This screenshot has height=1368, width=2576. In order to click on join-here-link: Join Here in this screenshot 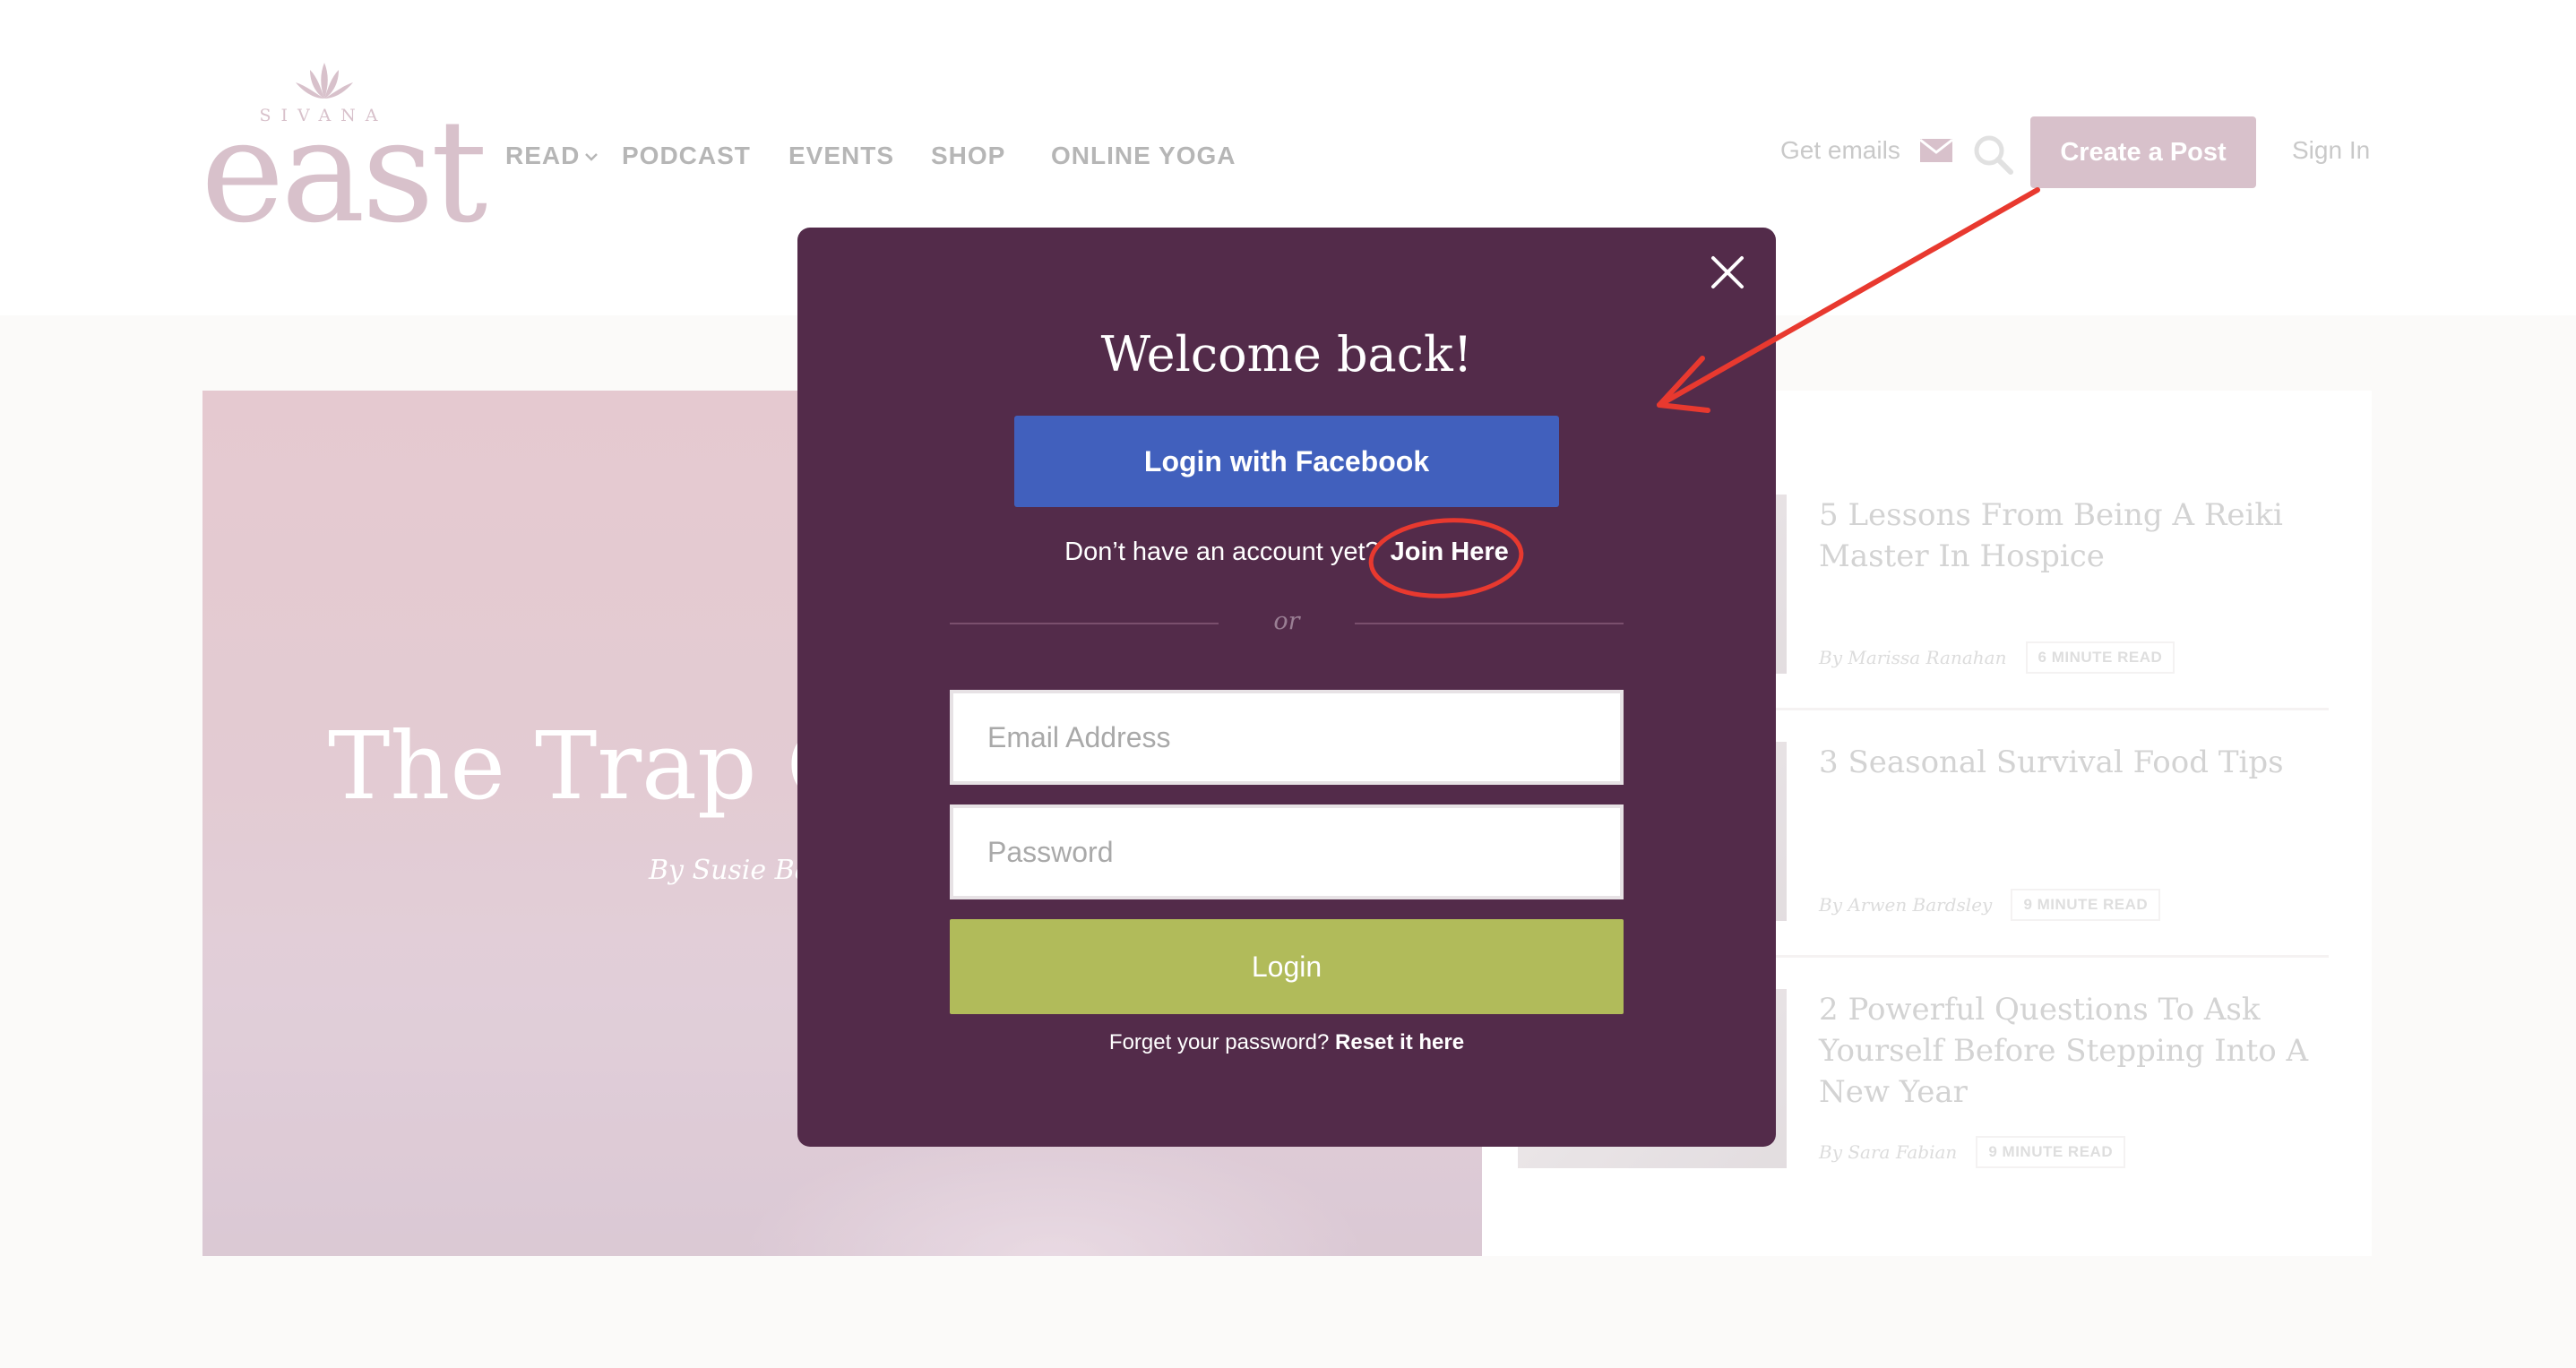, I will do `click(1450, 552)`.